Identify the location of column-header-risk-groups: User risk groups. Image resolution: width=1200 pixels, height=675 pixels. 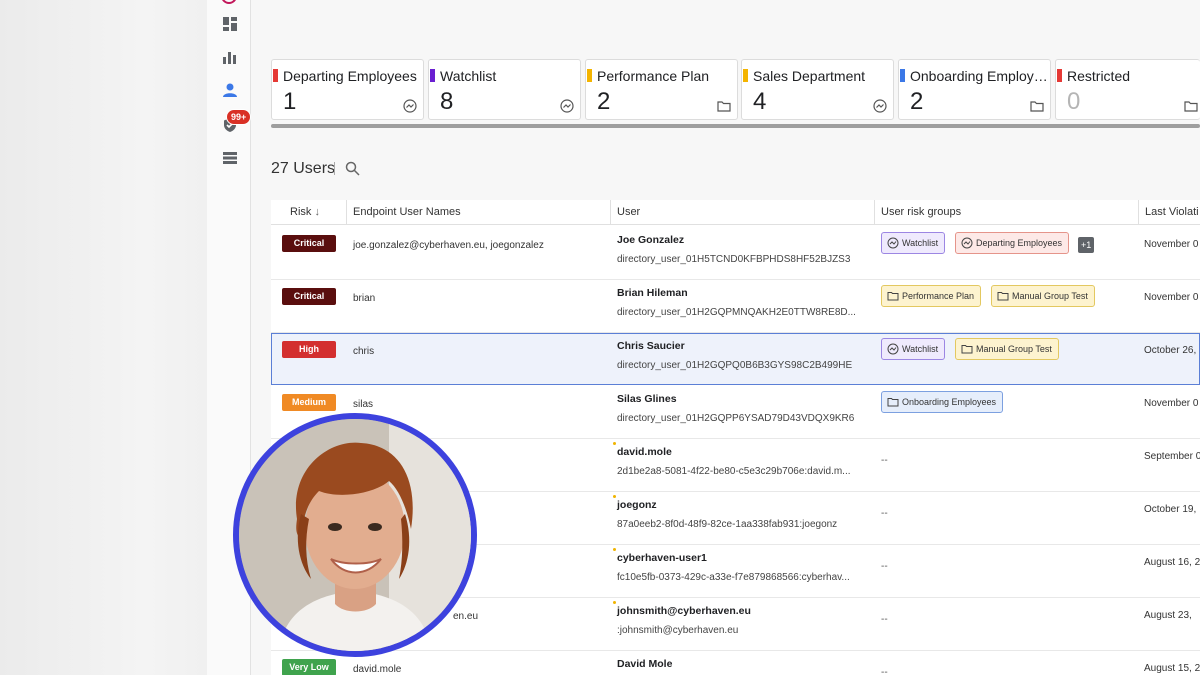
(921, 212).